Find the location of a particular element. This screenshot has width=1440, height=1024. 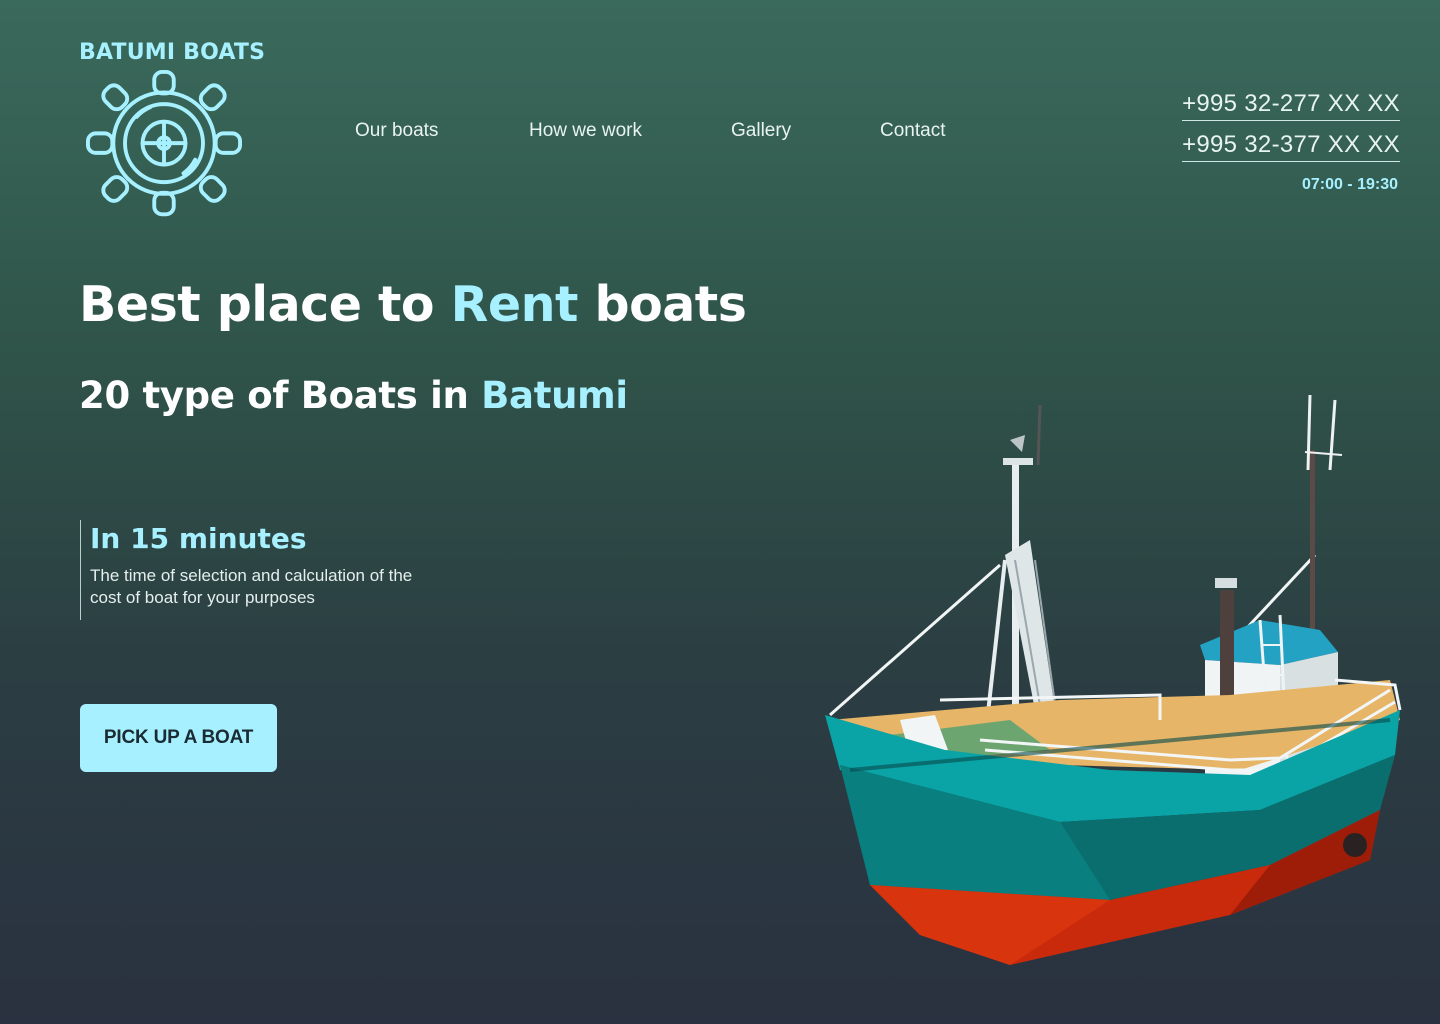

nav-link-contact: Contact is located at coordinates (912, 131).